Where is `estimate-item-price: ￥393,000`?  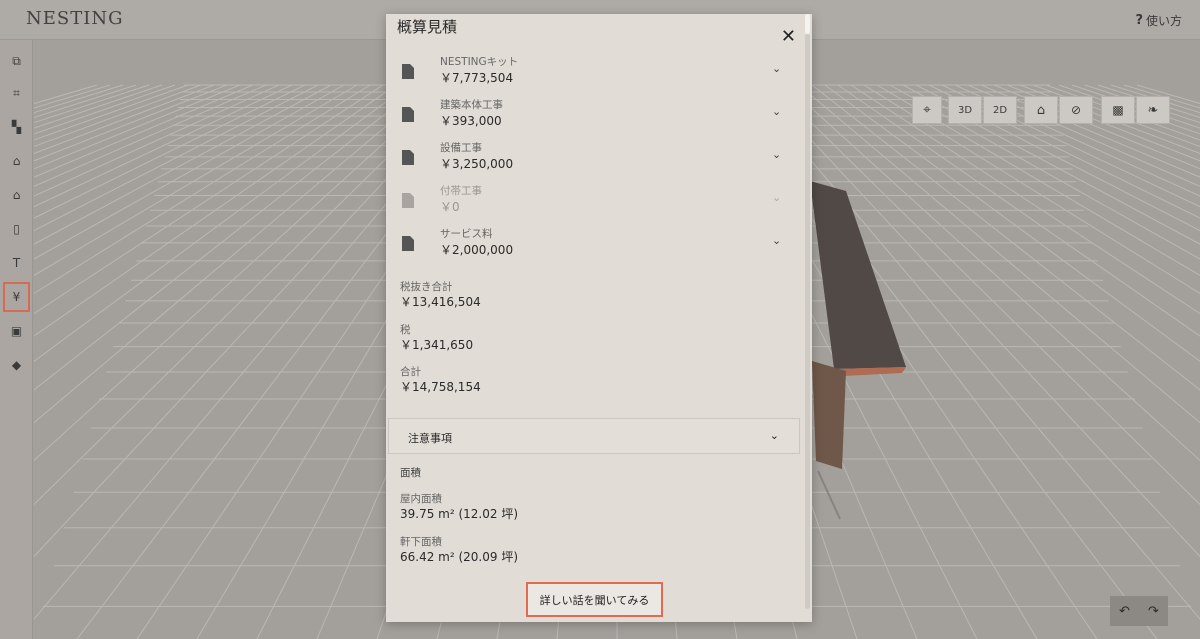
estimate-item-price: ￥393,000 is located at coordinates (471, 121).